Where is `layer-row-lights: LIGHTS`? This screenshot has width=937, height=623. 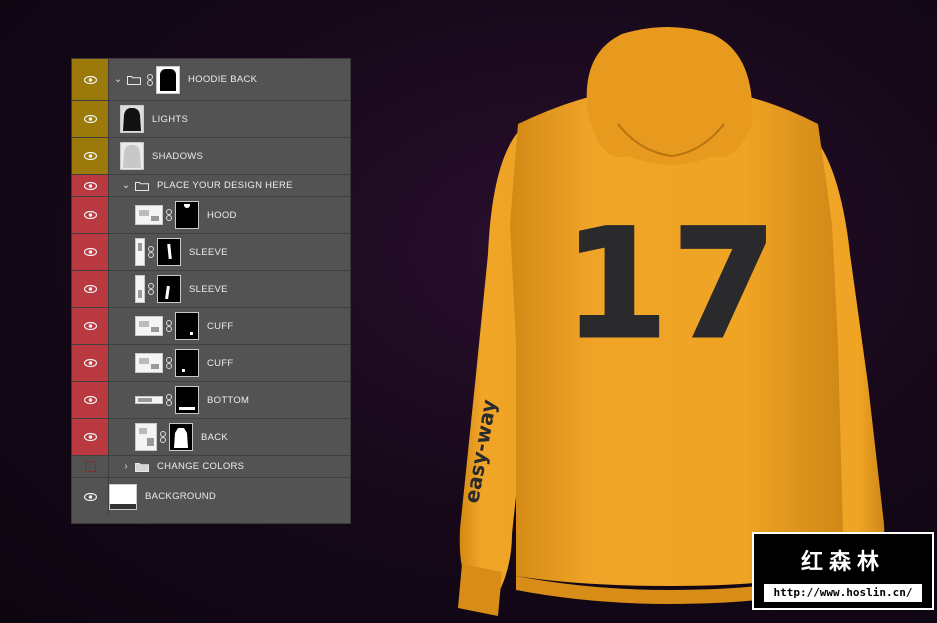 layer-row-lights: LIGHTS is located at coordinates (211, 119).